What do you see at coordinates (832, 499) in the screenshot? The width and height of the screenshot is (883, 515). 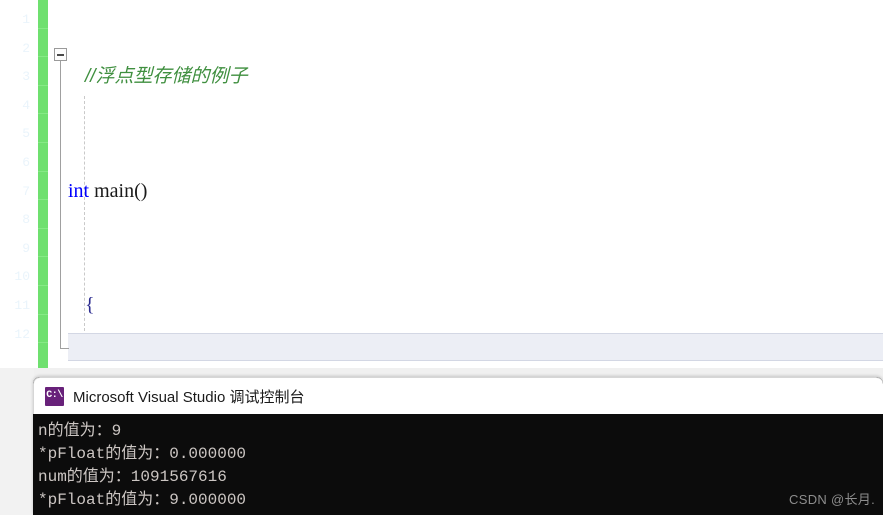 I see `csdn-watermark: CSDN @长月.` at bounding box center [832, 499].